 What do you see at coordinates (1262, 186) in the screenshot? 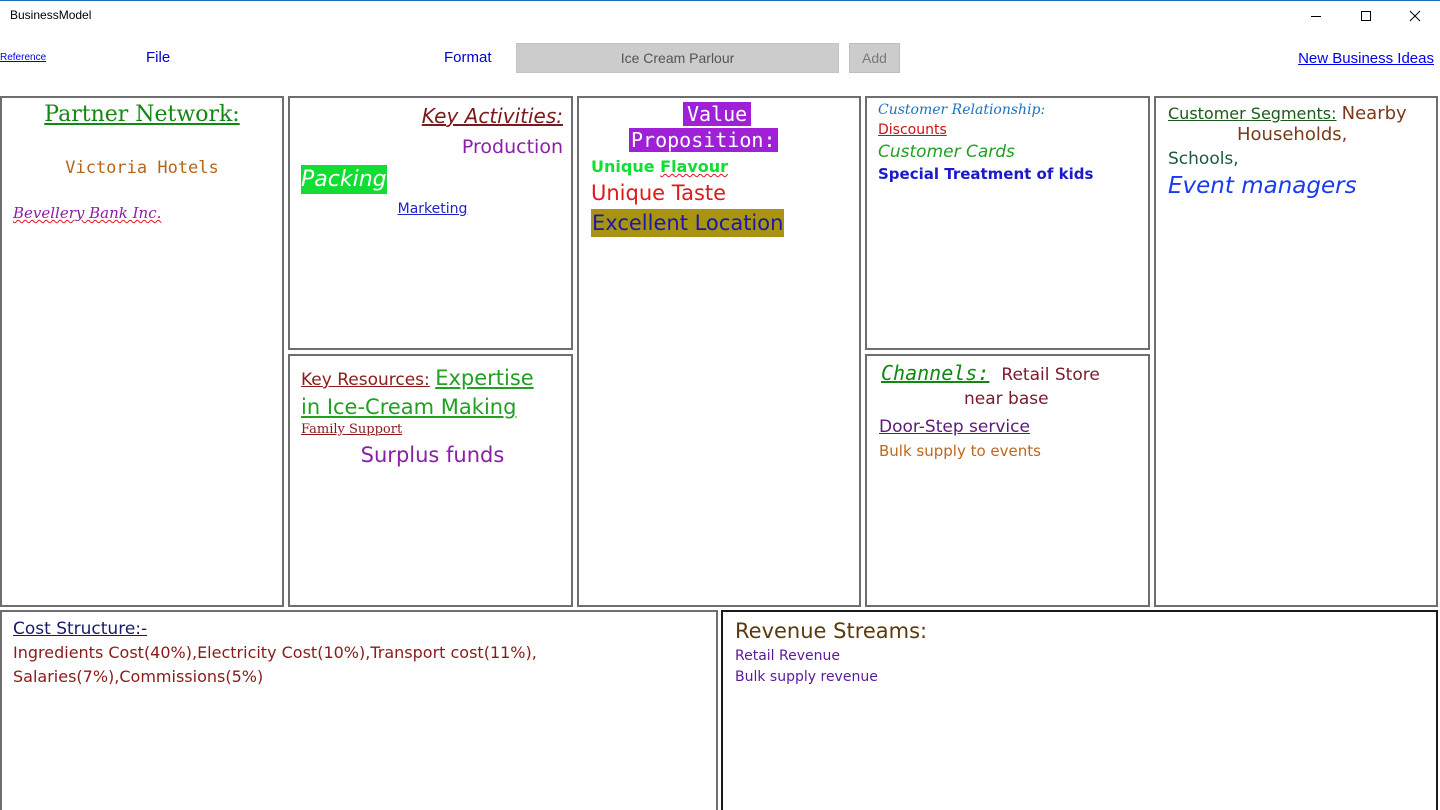
I see `segment-item: Event managers` at bounding box center [1262, 186].